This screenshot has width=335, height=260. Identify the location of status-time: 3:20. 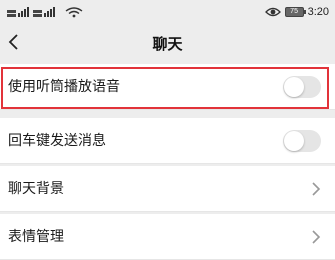
(318, 12).